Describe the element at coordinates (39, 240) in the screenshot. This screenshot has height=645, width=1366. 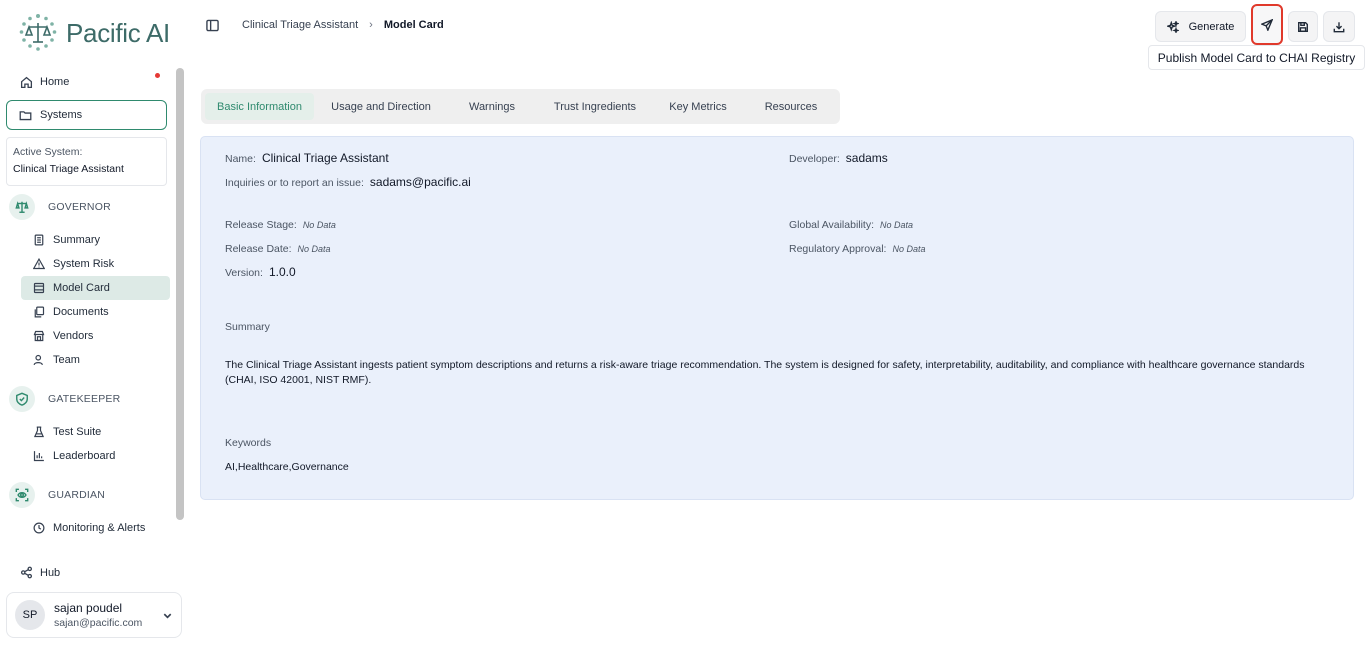
I see `document-icon` at that location.